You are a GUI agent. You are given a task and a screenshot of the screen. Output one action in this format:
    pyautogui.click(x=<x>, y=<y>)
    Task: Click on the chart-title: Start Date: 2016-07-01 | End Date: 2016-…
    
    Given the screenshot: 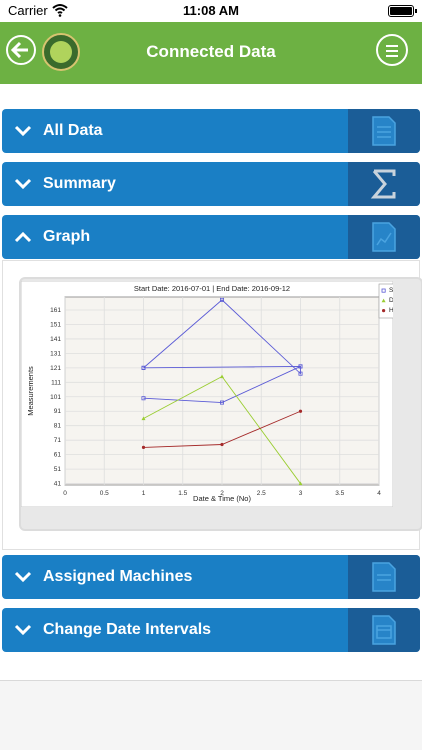 What is the action you would take?
    pyautogui.click(x=212, y=288)
    